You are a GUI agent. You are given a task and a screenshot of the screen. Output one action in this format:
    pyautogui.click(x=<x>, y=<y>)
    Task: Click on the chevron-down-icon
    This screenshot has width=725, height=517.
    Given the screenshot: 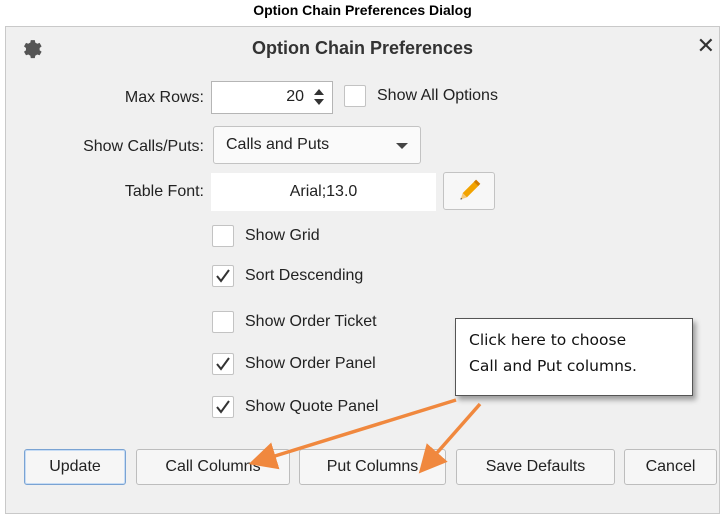 What is the action you would take?
    pyautogui.click(x=402, y=146)
    